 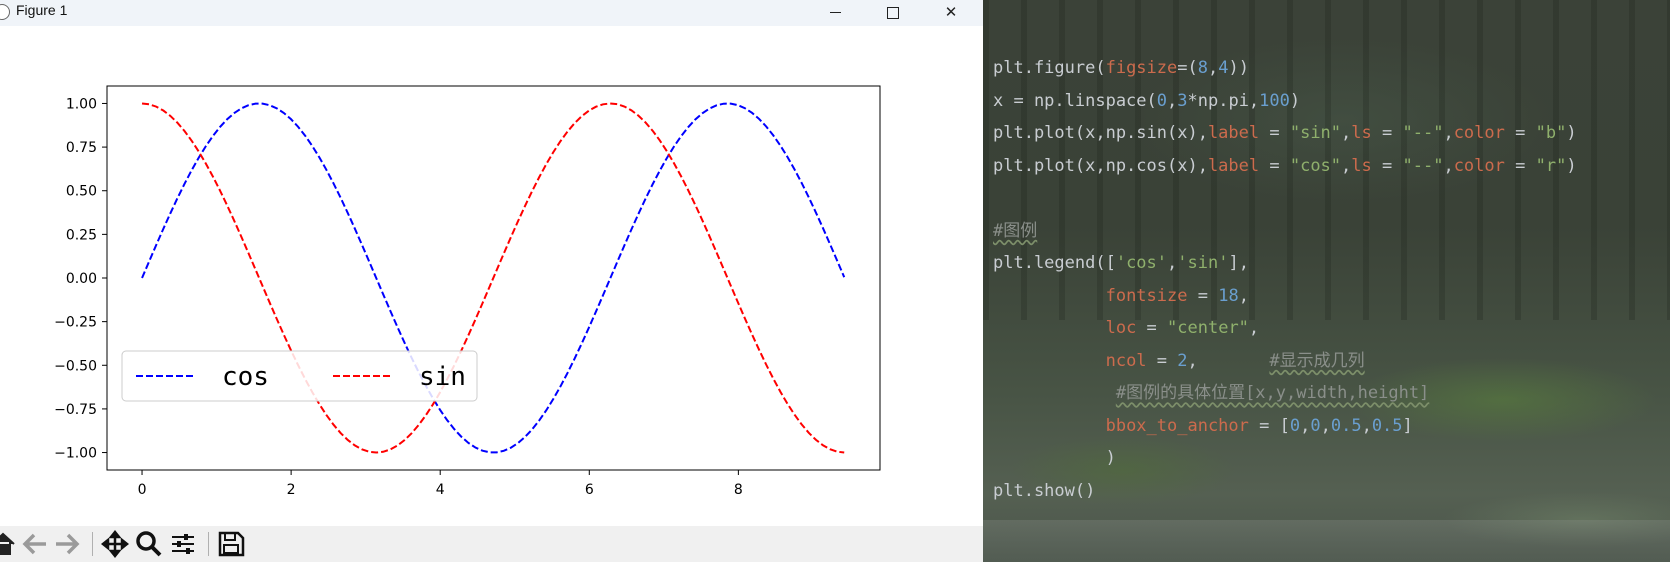 What do you see at coordinates (35, 544) in the screenshot?
I see `back-arrow-icon` at bounding box center [35, 544].